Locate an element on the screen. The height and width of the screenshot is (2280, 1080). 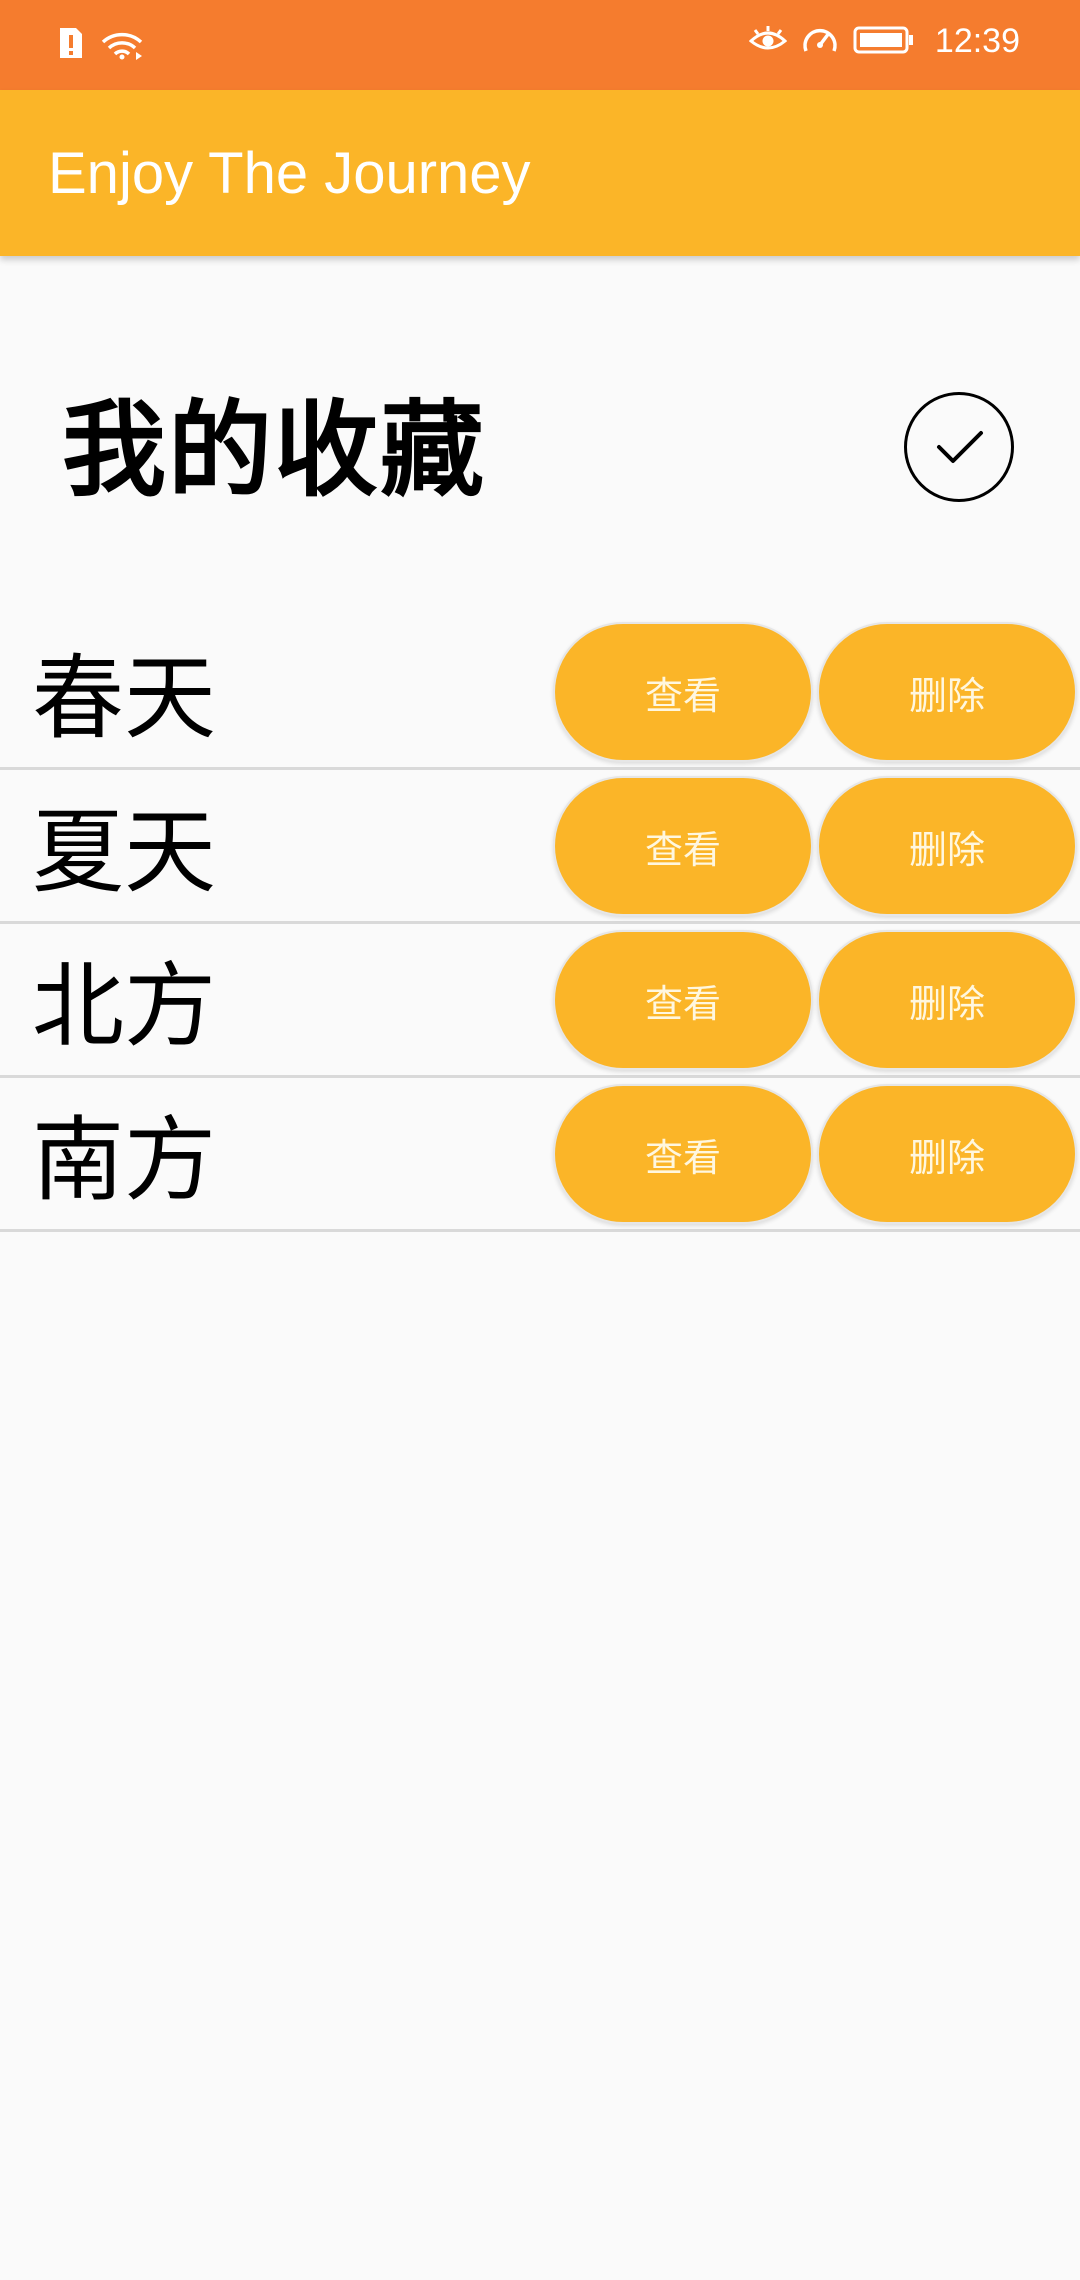
wifi-icon is located at coordinates (123, 45).